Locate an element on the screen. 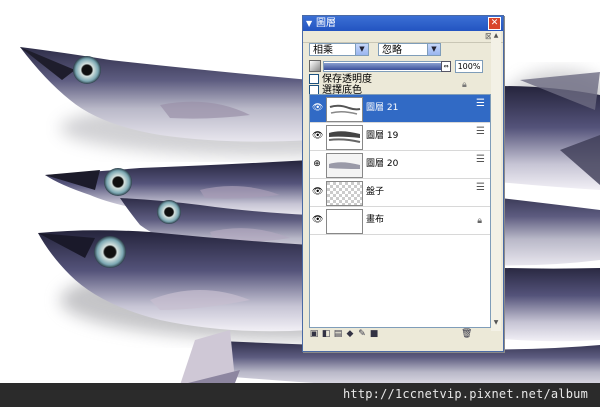  layer-name: 畫布 is located at coordinates (375, 220).